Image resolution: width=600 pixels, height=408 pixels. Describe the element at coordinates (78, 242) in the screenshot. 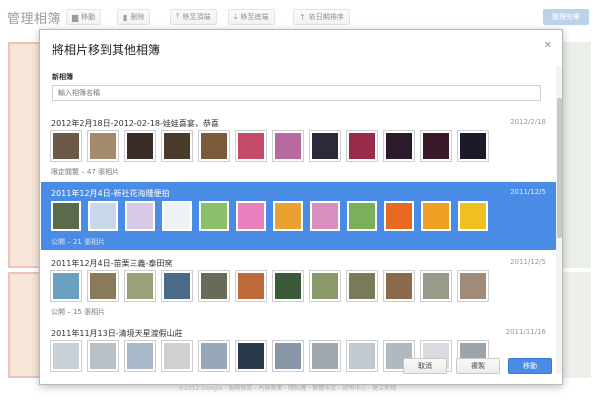

I see `album-status: 公開 – 21 張相片` at that location.